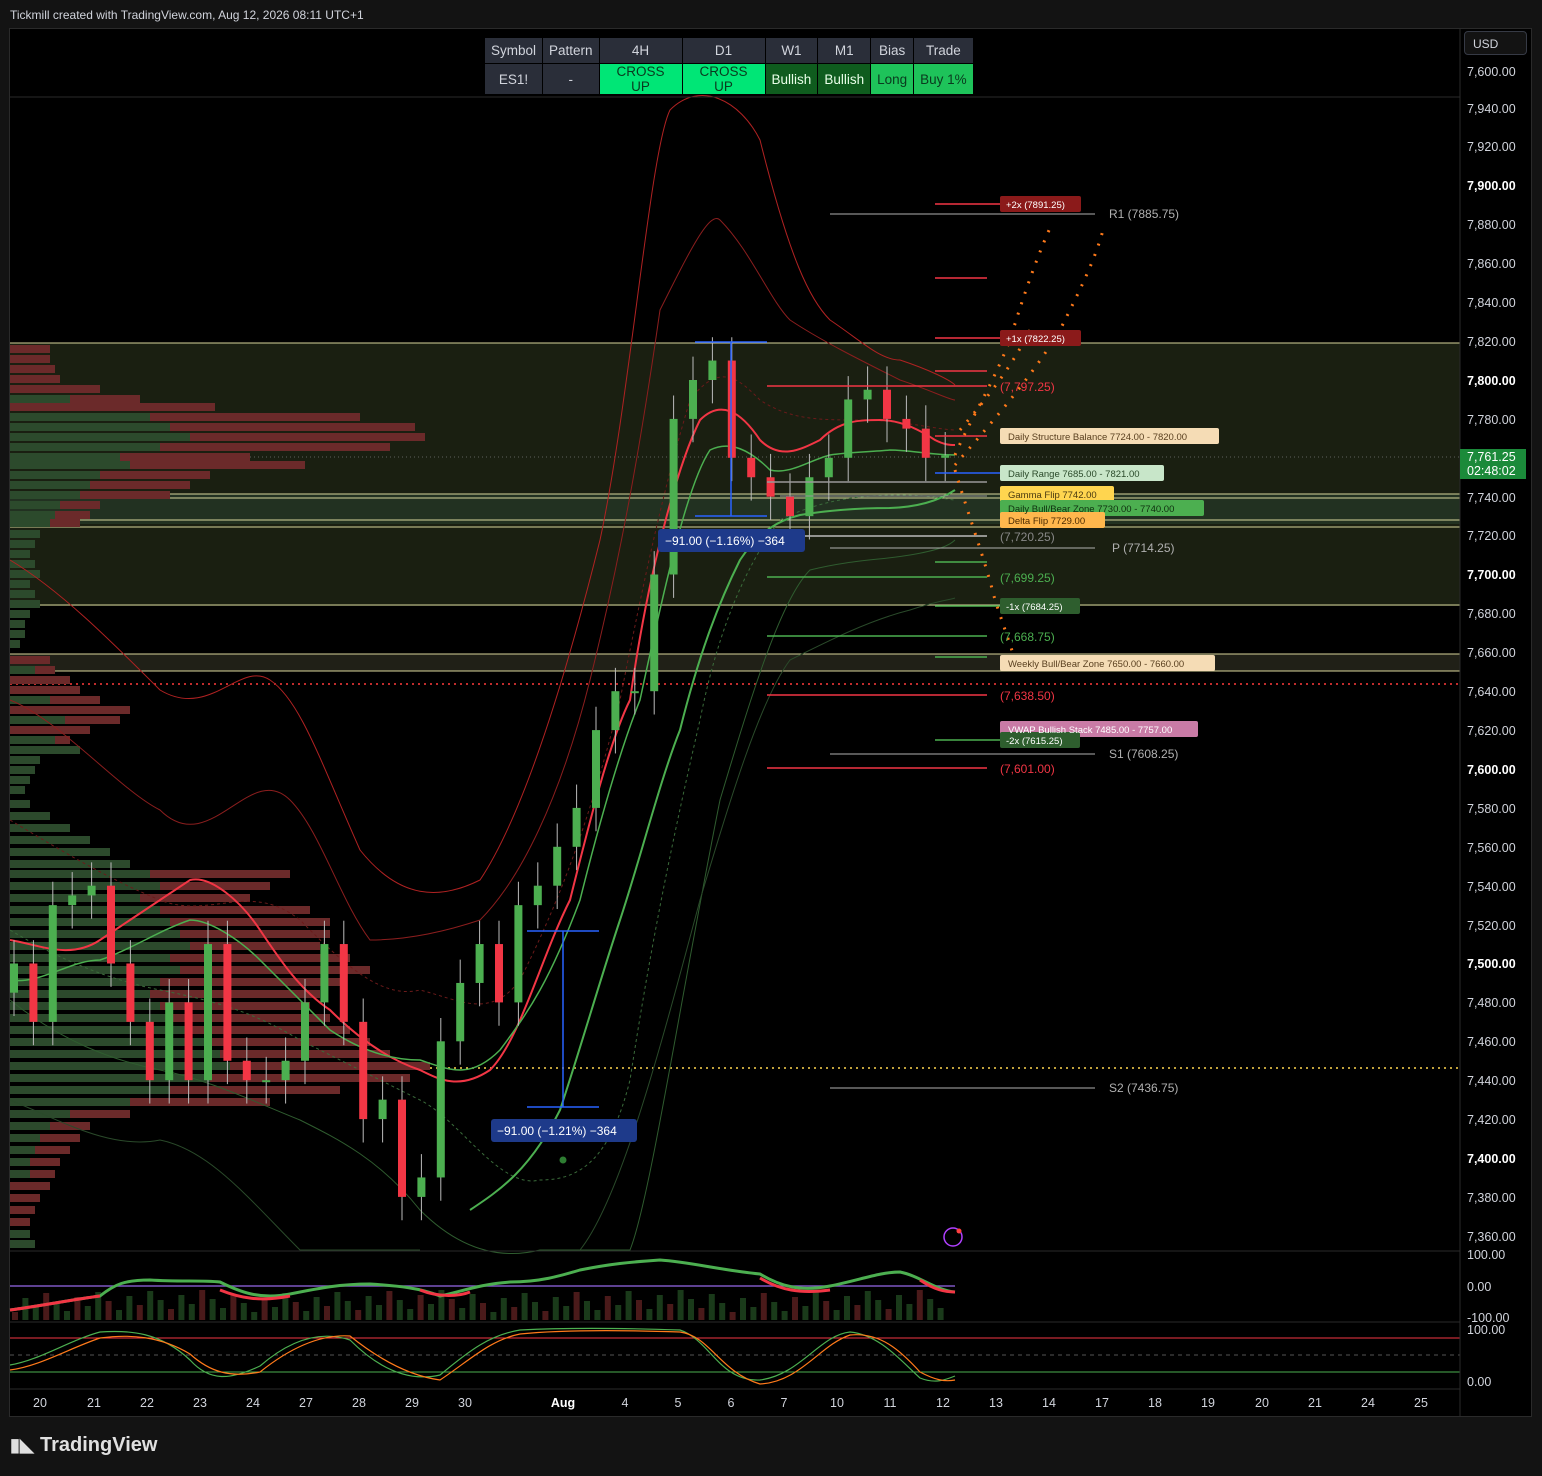 This screenshot has width=1542, height=1476. I want to click on price-tick: 7,940.00, so click(1491, 109).